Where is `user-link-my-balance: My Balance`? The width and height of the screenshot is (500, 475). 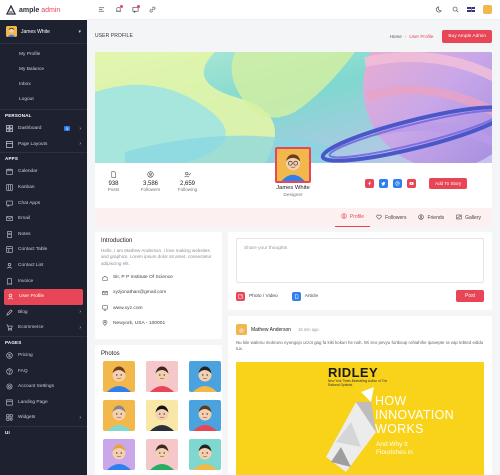 user-link-my-balance: My Balance is located at coordinates (53, 69).